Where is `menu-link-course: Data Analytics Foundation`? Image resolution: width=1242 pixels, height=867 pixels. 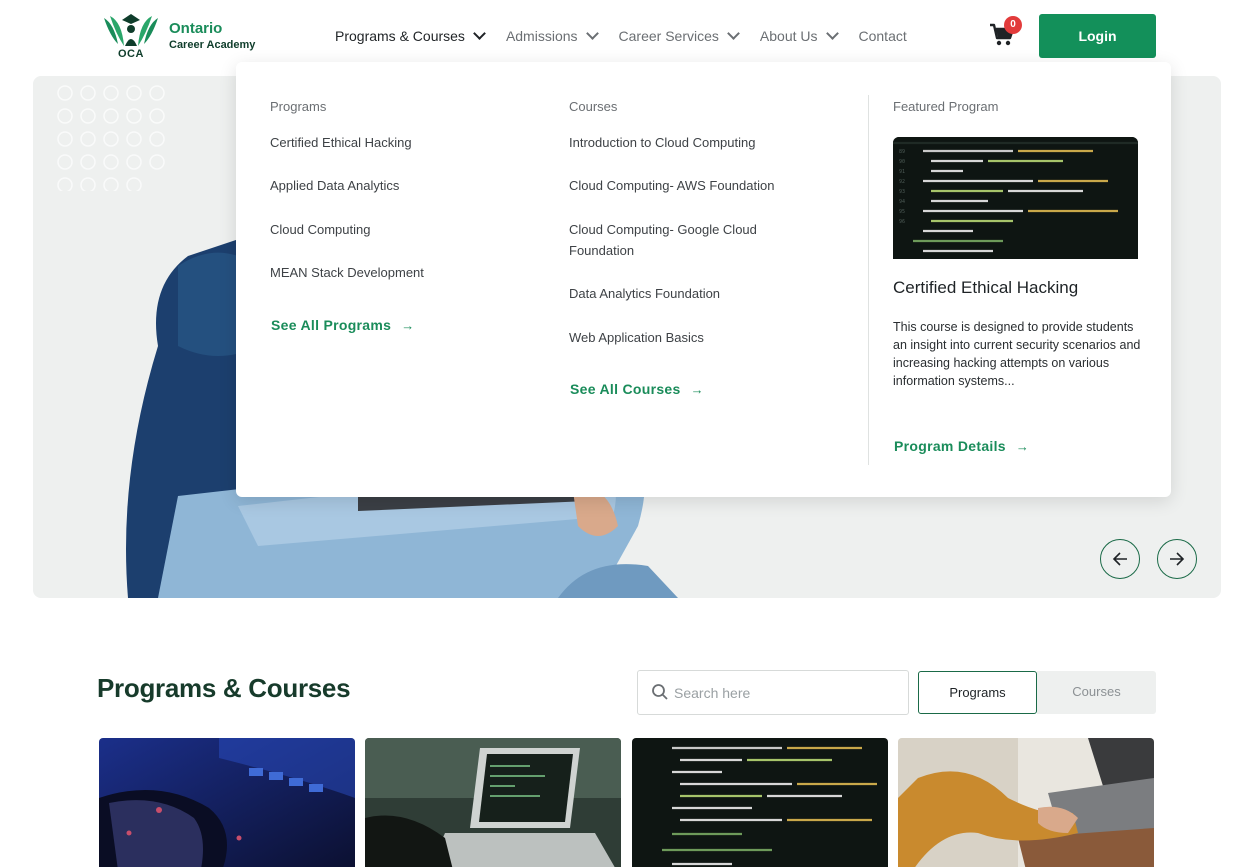 menu-link-course: Data Analytics Foundation is located at coordinates (644, 293).